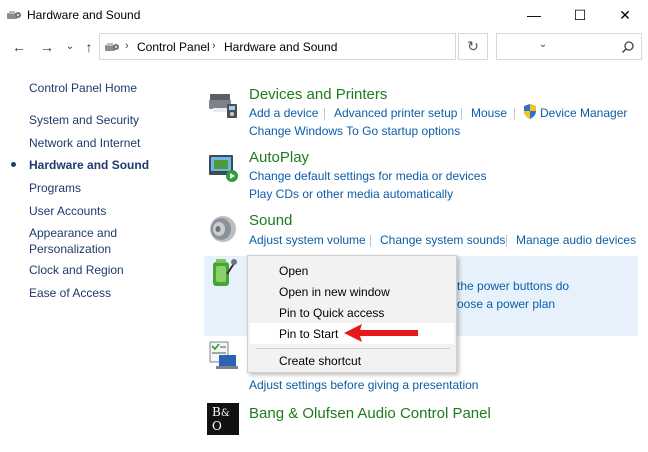 Image resolution: width=648 pixels, height=452 pixels. Describe the element at coordinates (530, 111) in the screenshot. I see `uac-shield-icon` at that location.